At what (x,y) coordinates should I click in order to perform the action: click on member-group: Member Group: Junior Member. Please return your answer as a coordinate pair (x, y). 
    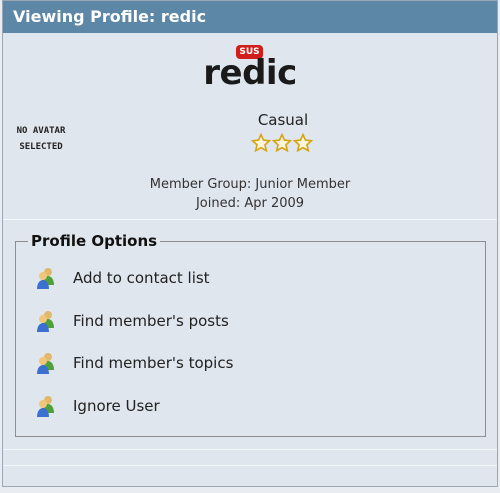
    Looking at the image, I should click on (250, 184).